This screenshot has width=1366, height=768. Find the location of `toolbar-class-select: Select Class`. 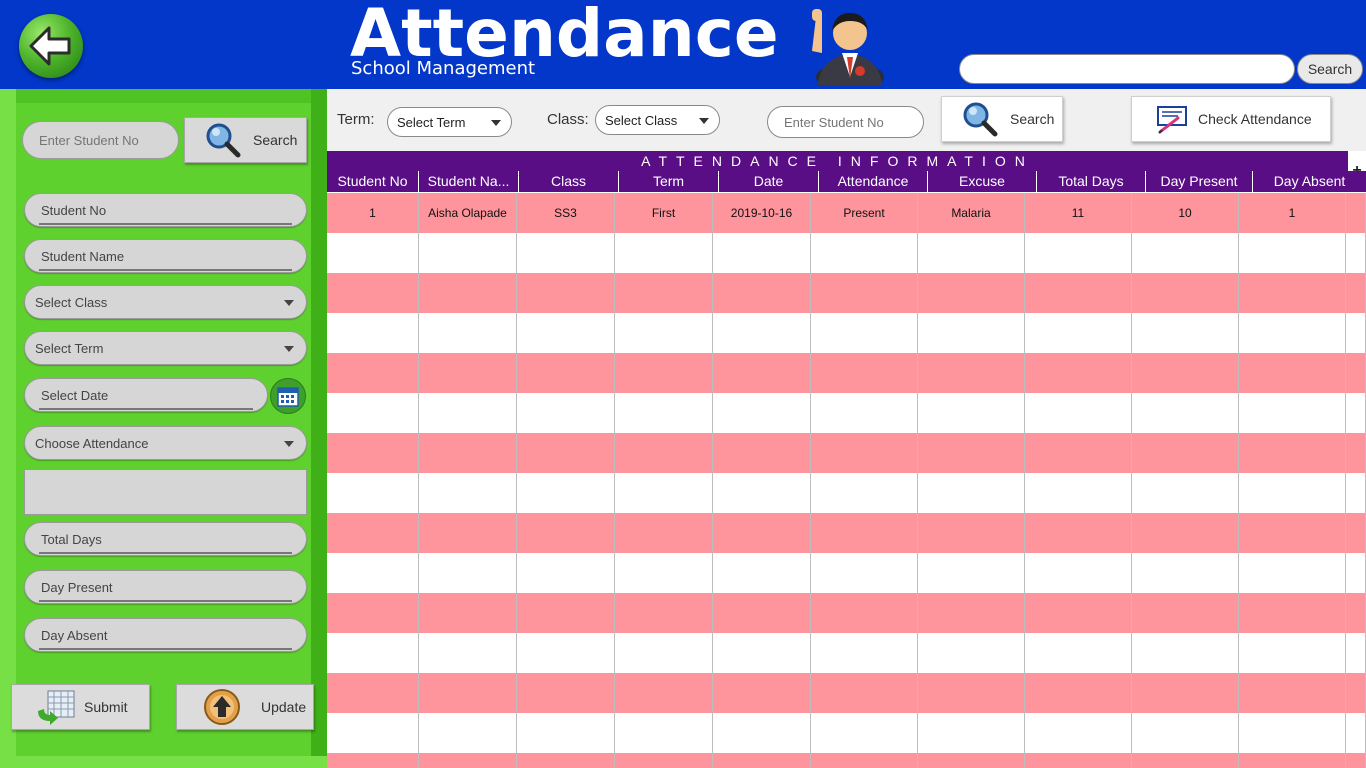

toolbar-class-select: Select Class is located at coordinates (657, 120).